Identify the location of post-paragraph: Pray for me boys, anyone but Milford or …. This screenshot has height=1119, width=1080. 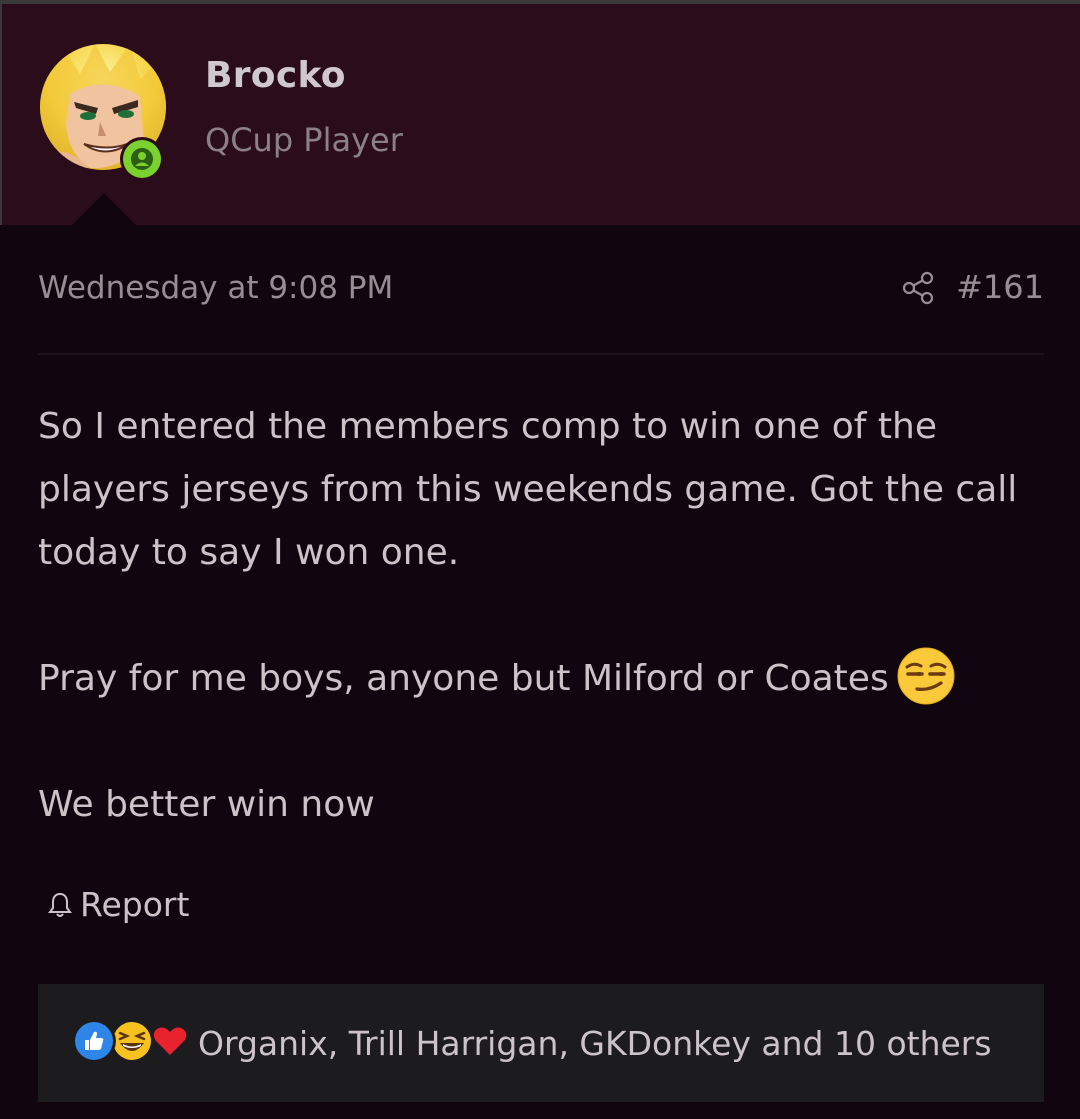
(543, 678).